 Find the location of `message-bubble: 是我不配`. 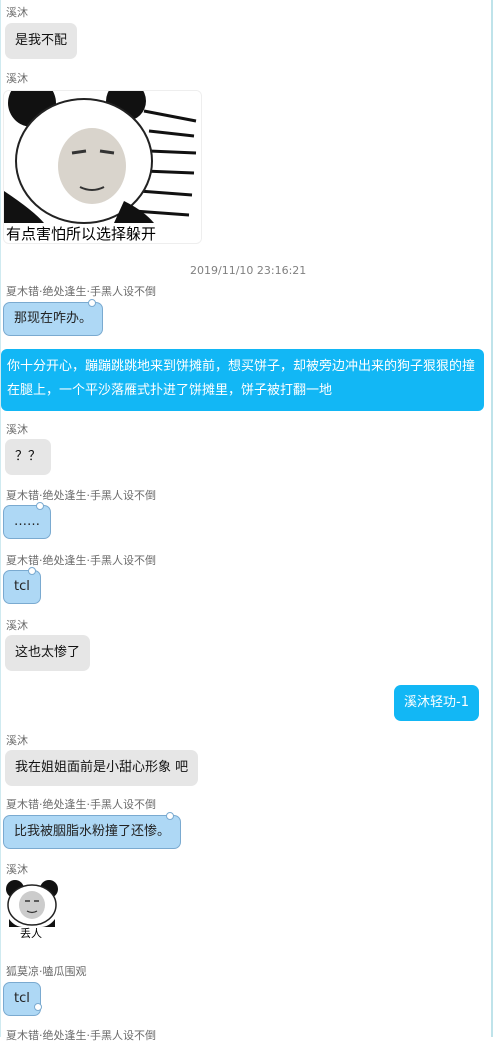

message-bubble: 是我不配 is located at coordinates (41, 41).